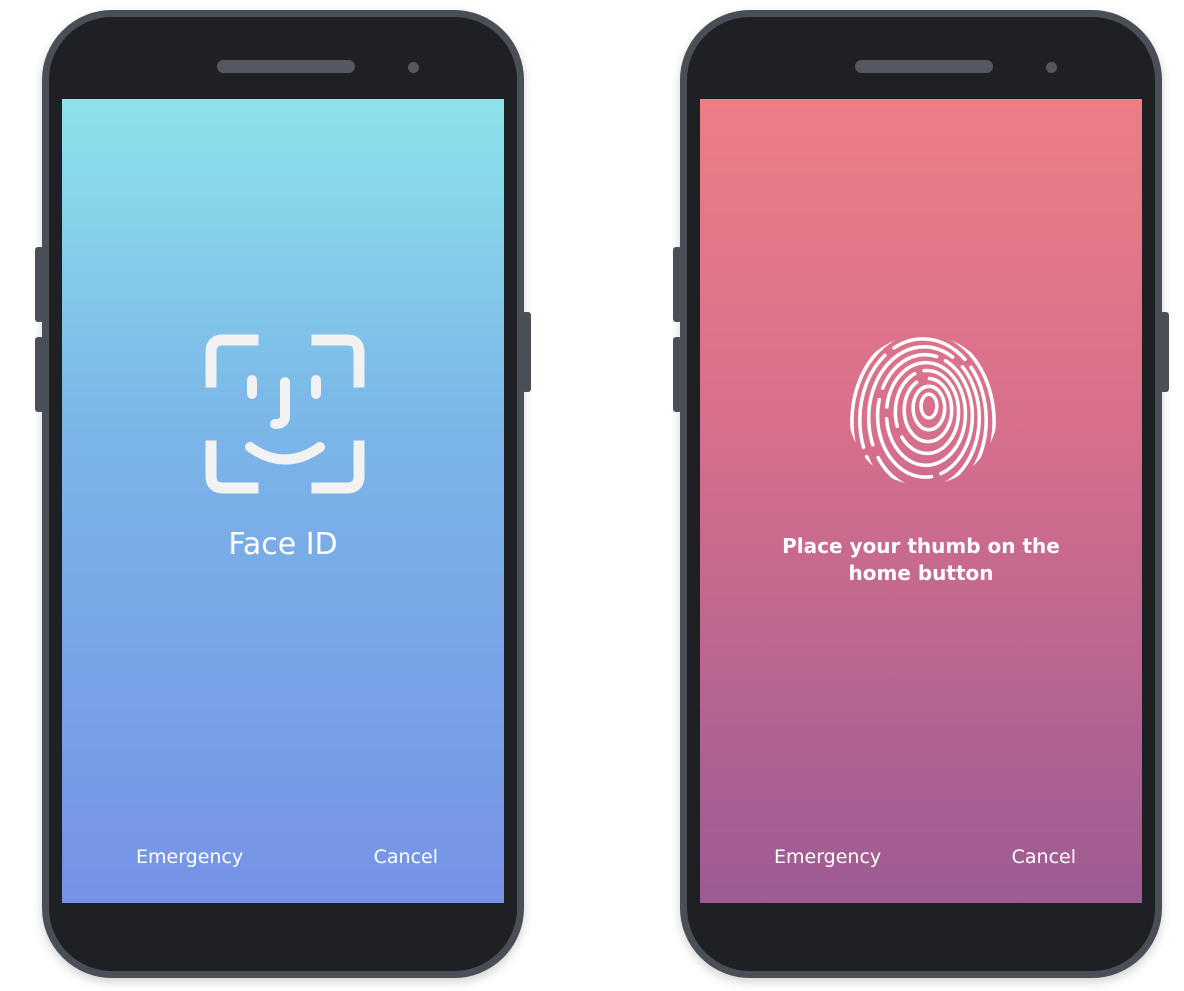 The width and height of the screenshot is (1184, 991). What do you see at coordinates (923, 410) in the screenshot?
I see `fingerprint-icon` at bounding box center [923, 410].